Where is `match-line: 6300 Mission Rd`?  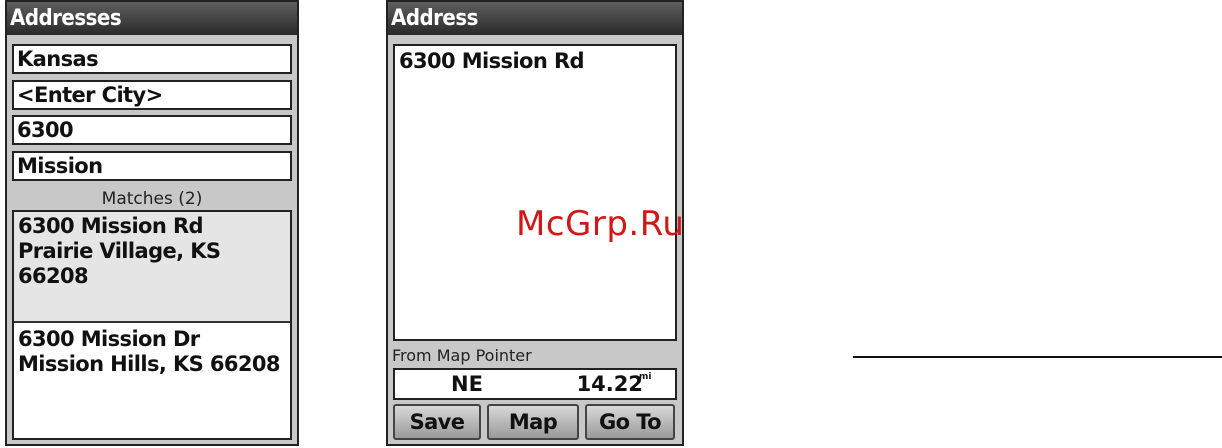
match-line: 6300 Mission Rd is located at coordinates (111, 226).